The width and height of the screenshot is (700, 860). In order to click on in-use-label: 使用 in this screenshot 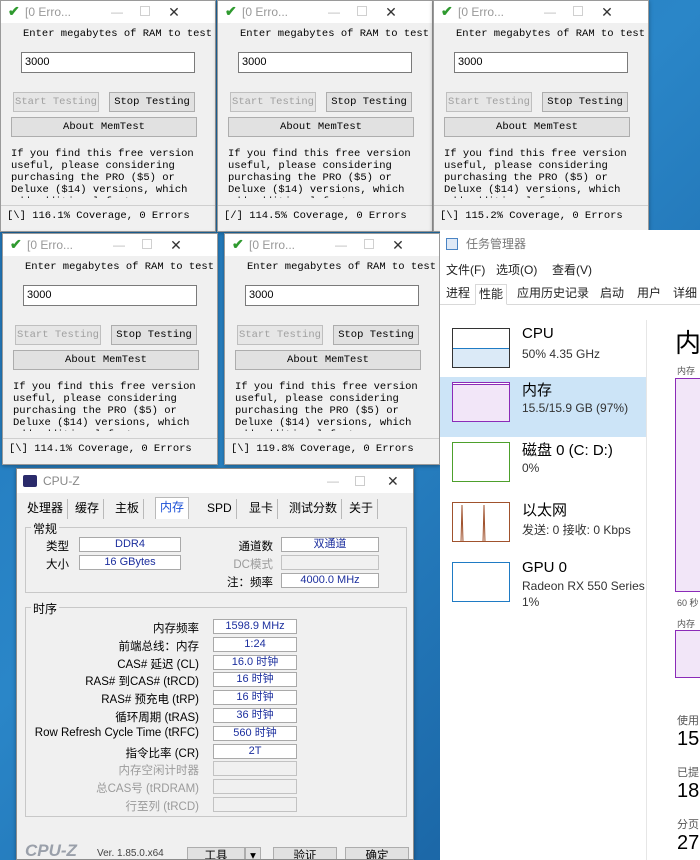, I will do `click(688, 721)`.